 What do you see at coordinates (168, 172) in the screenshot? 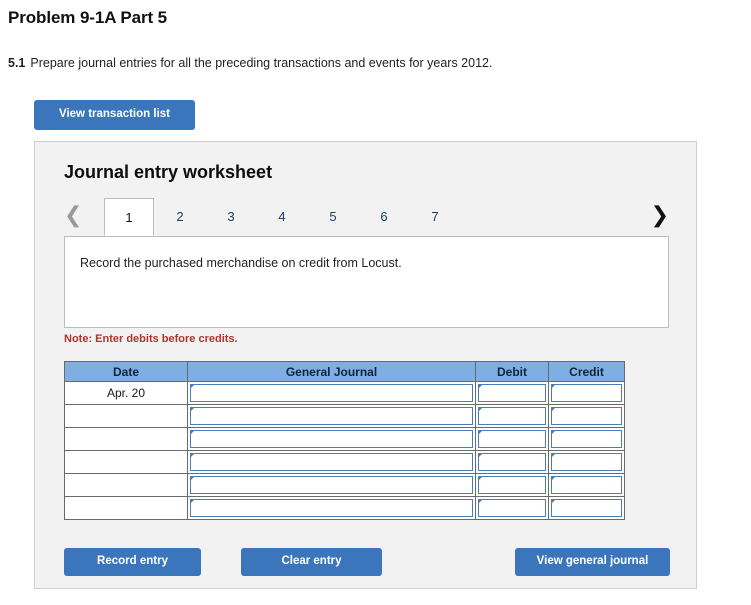
I see `worksheet-title: Journal entry worksheet` at bounding box center [168, 172].